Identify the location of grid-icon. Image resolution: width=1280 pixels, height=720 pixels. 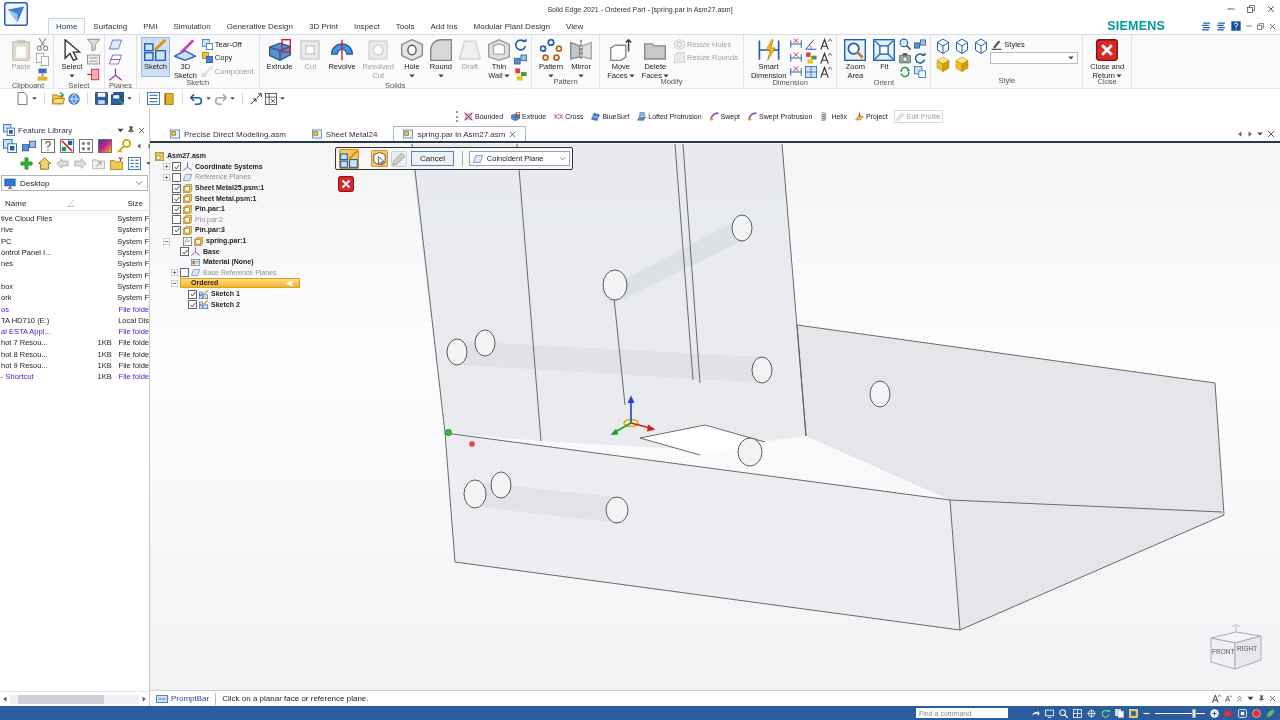
(1077, 713).